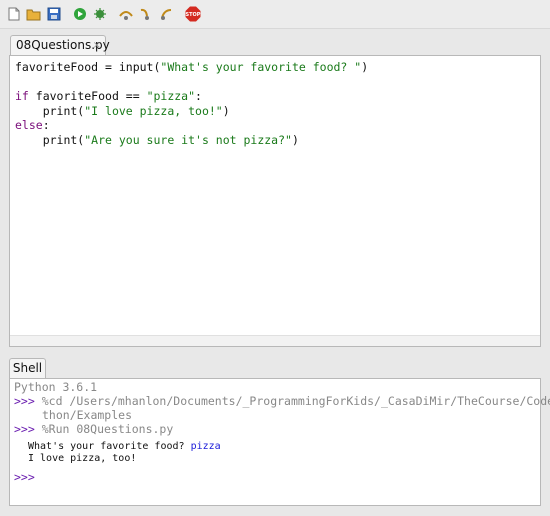  I want to click on save-icon, so click(54, 14).